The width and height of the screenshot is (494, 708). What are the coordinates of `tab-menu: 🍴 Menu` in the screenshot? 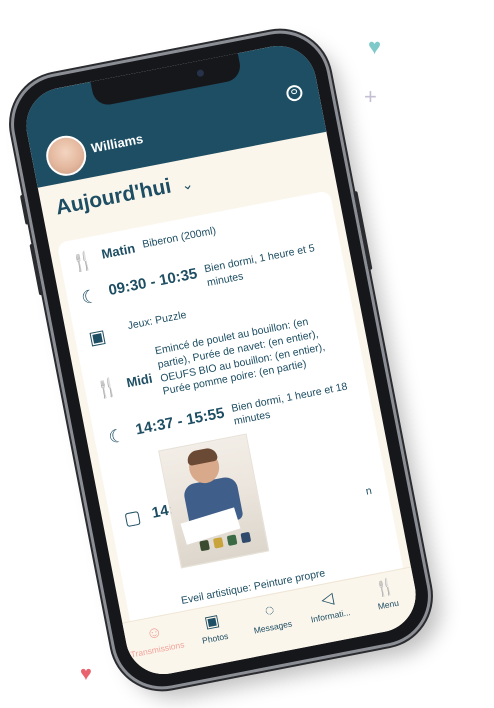 It's located at (386, 594).